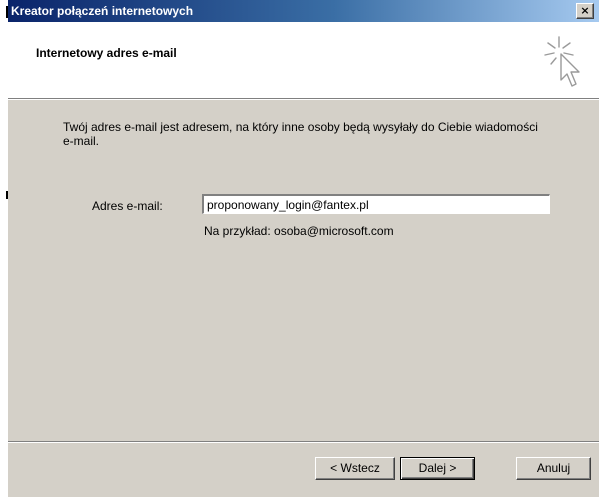 The image size is (599, 497). What do you see at coordinates (303, 442) in the screenshot?
I see `footer-divider` at bounding box center [303, 442].